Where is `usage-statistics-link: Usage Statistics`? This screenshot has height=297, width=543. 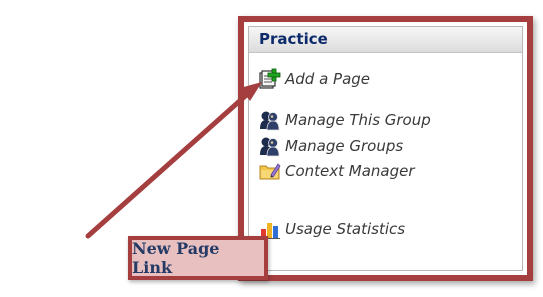
usage-statistics-link: Usage Statistics is located at coordinates (332, 229).